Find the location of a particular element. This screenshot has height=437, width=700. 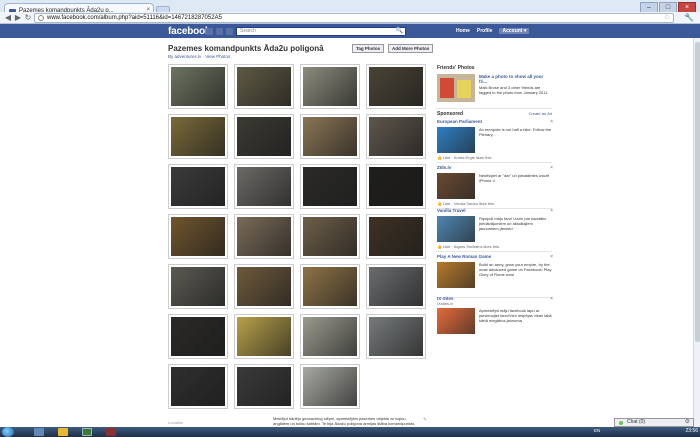

start-orb-icon is located at coordinates (8, 432).